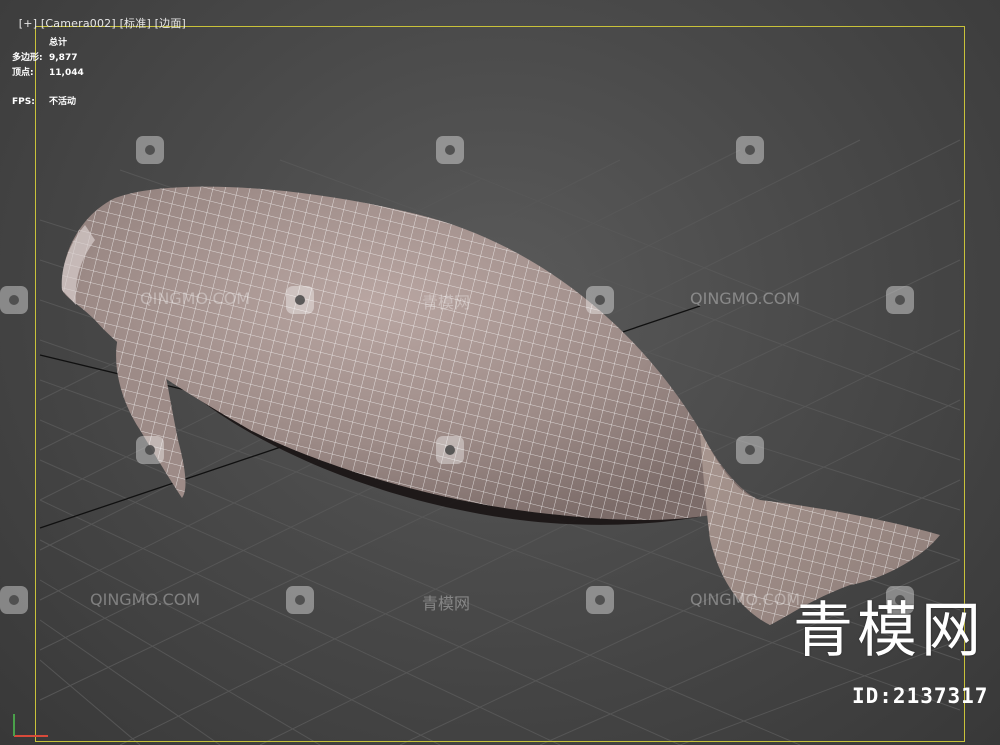 This screenshot has height=745, width=1000. Describe the element at coordinates (920, 696) in the screenshot. I see `model-id-label: ID:2137317` at that location.